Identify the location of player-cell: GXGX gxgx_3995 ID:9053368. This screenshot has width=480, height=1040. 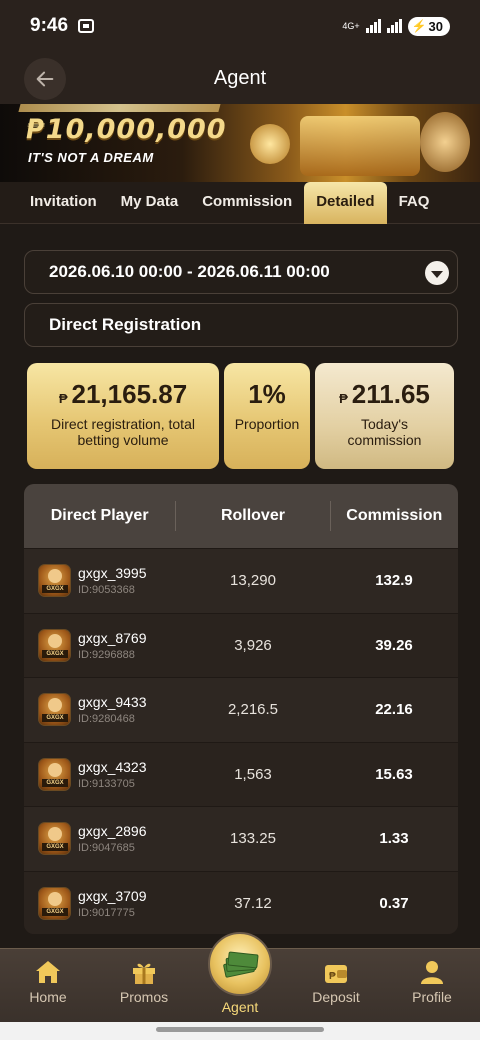
(100, 581).